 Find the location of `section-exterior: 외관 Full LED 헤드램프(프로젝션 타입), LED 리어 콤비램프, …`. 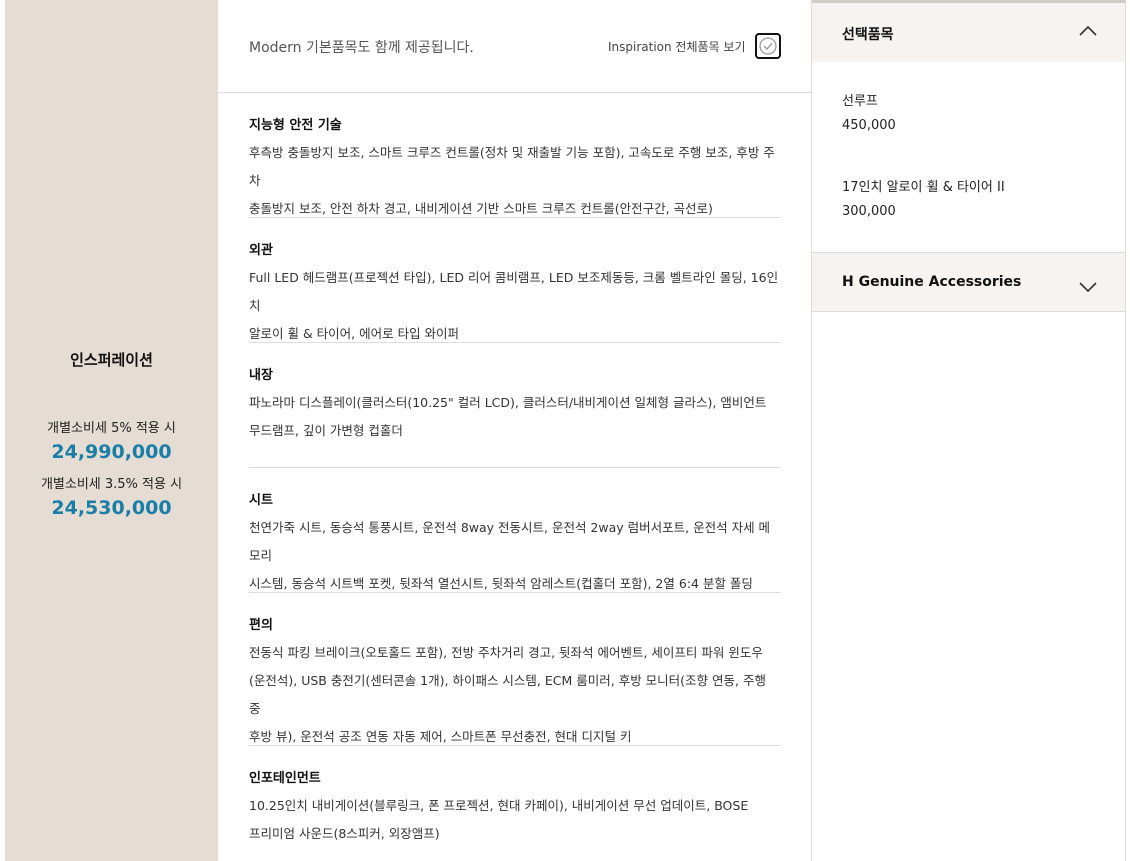

section-exterior: 외관 Full LED 헤드램프(프로젝션 타입), LED 리어 콤비램프, … is located at coordinates (515, 294).